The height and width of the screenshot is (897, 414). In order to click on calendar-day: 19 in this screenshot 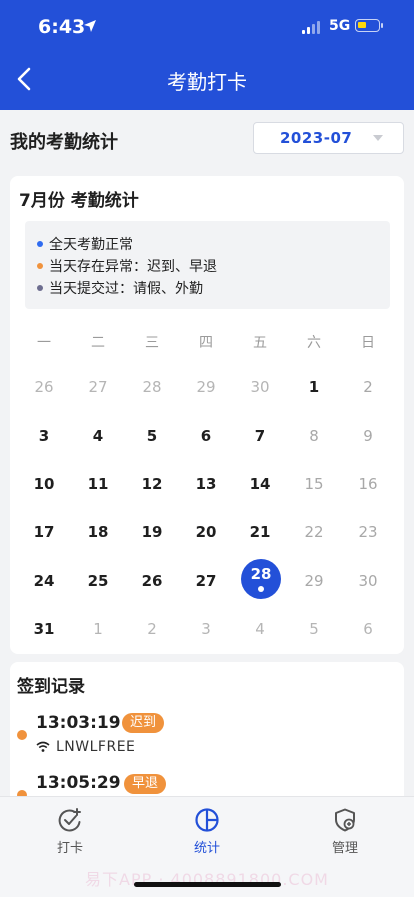, I will do `click(152, 532)`.